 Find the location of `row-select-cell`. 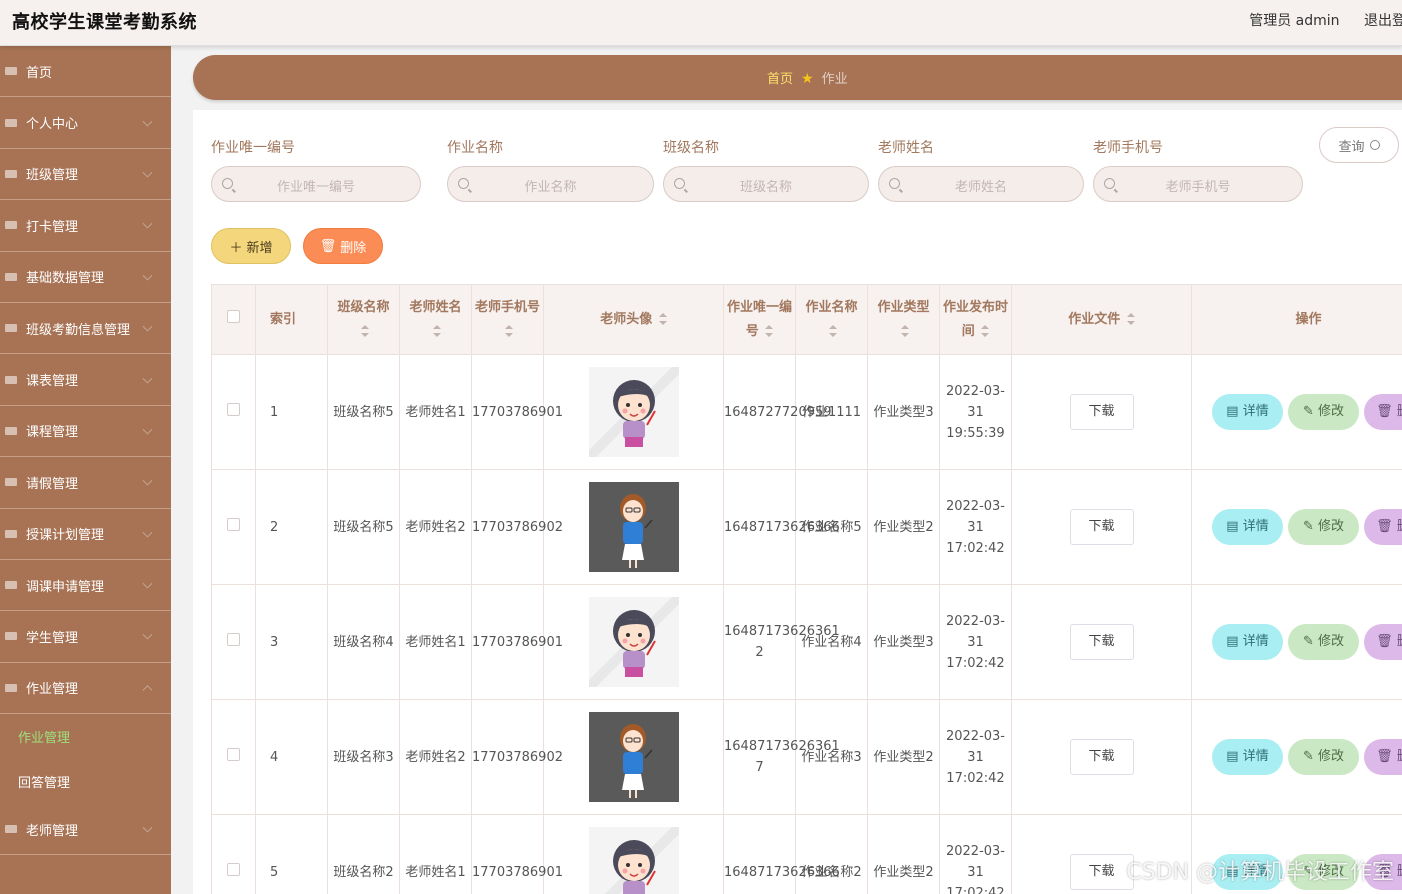

row-select-cell is located at coordinates (233, 642).